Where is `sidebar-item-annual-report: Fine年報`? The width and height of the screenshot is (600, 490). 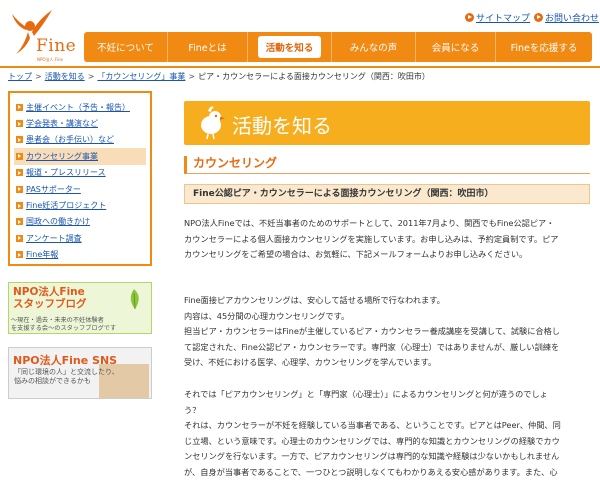 sidebar-item-annual-report: Fine年報 is located at coordinates (80, 255).